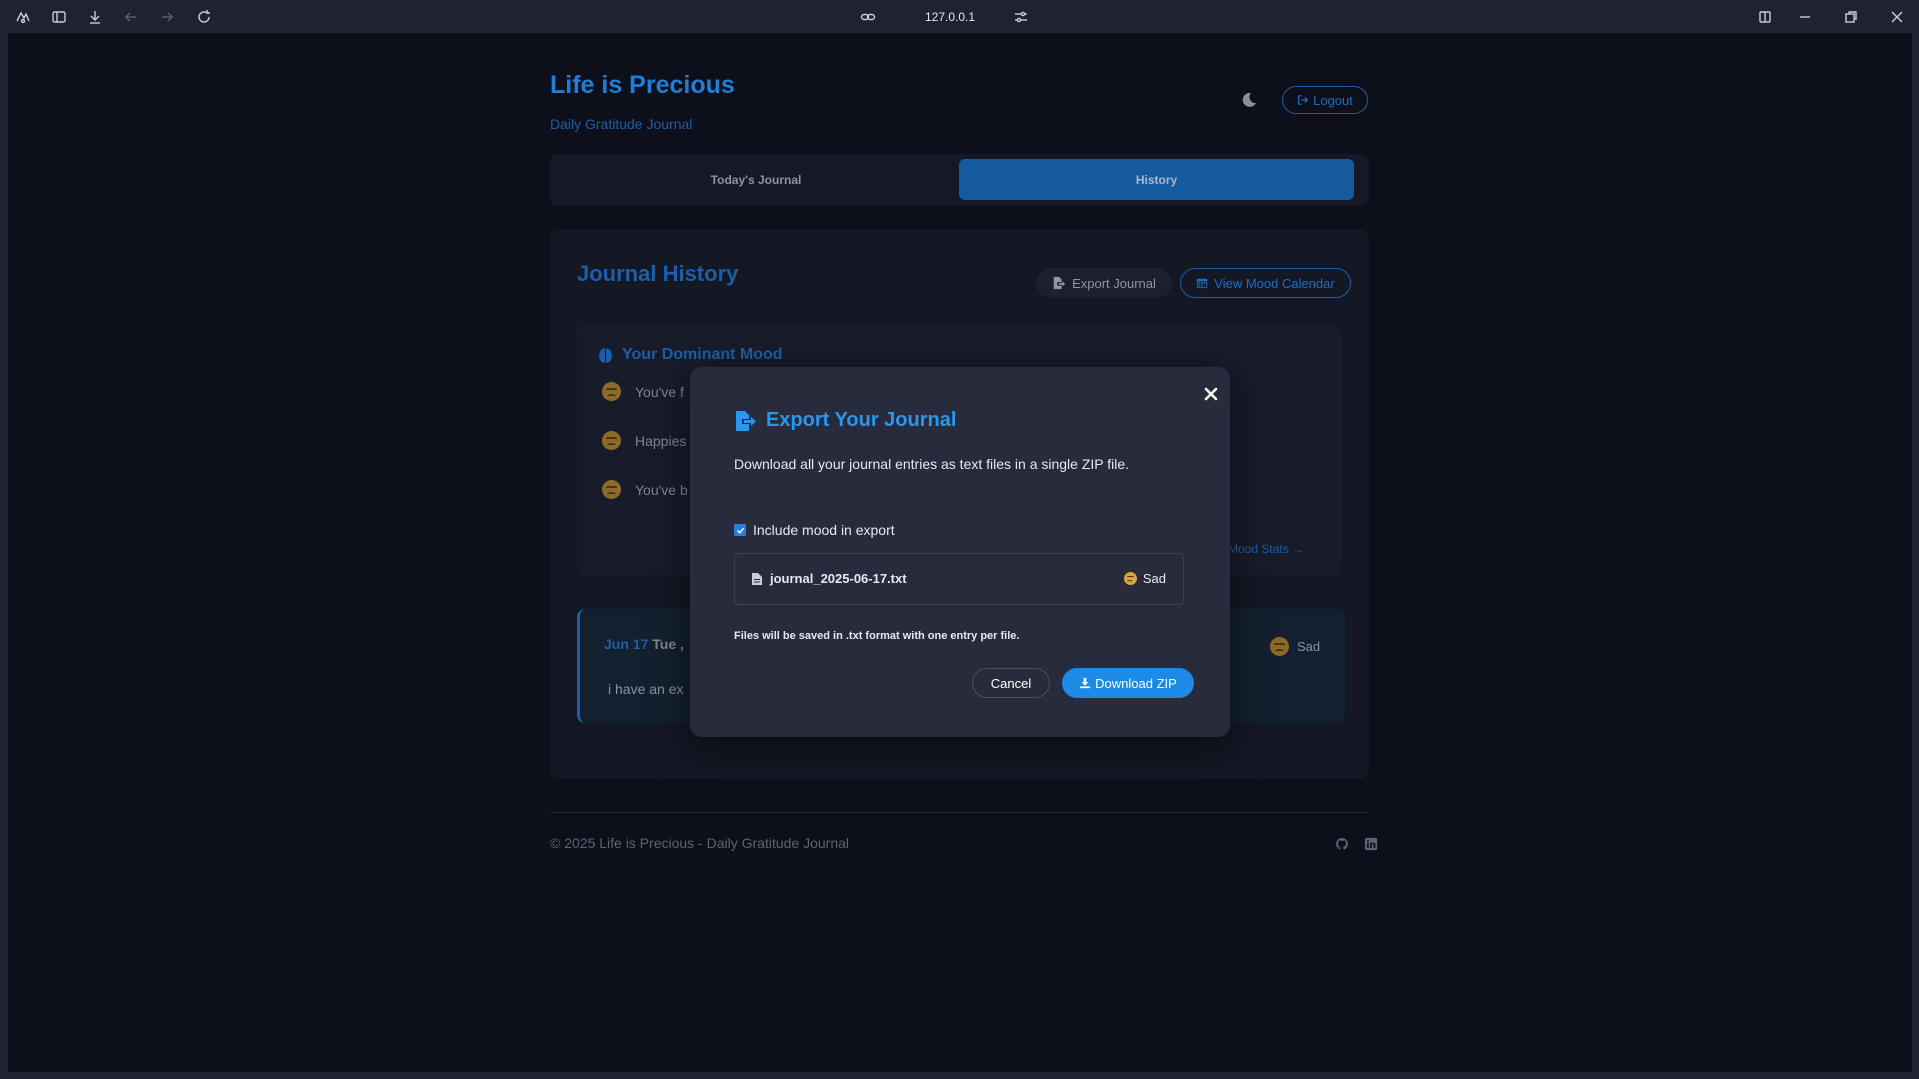  I want to click on view-mood-calendar-label: View Mood Calendar, so click(1274, 283).